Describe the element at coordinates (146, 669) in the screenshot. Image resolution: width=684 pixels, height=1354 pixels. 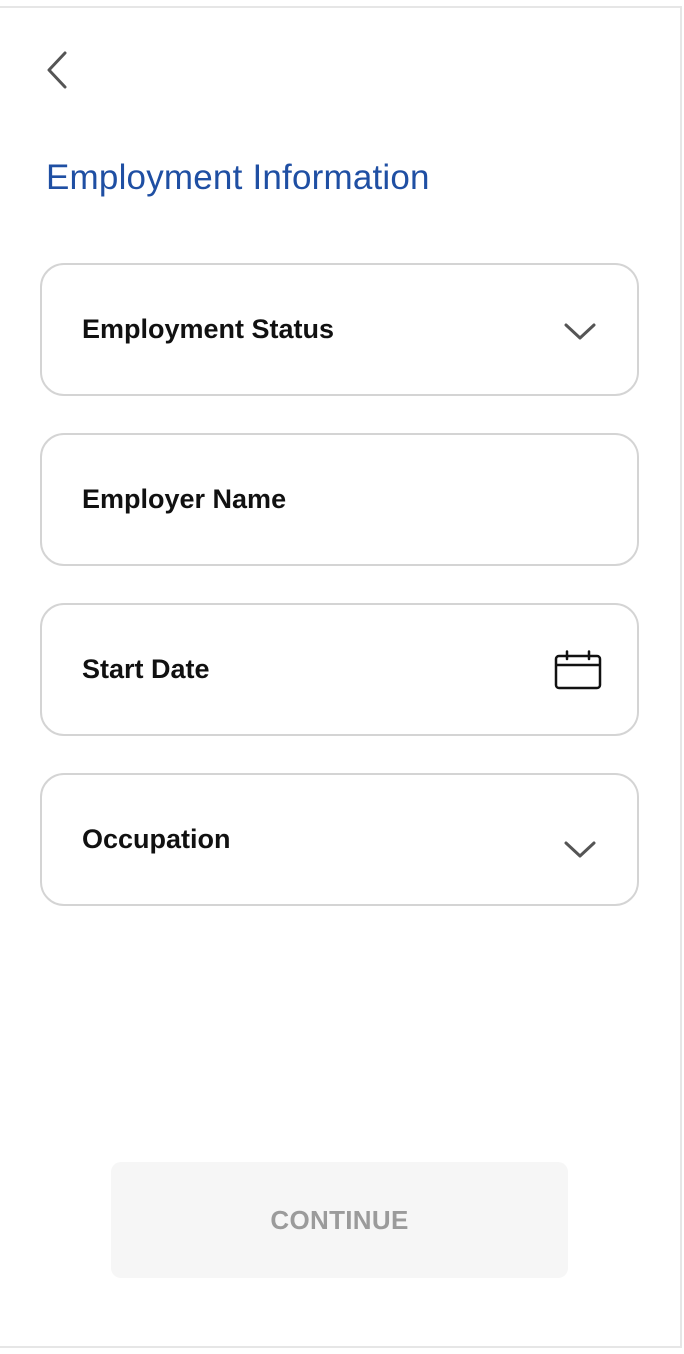
I see `start-date-label: Start Date` at that location.